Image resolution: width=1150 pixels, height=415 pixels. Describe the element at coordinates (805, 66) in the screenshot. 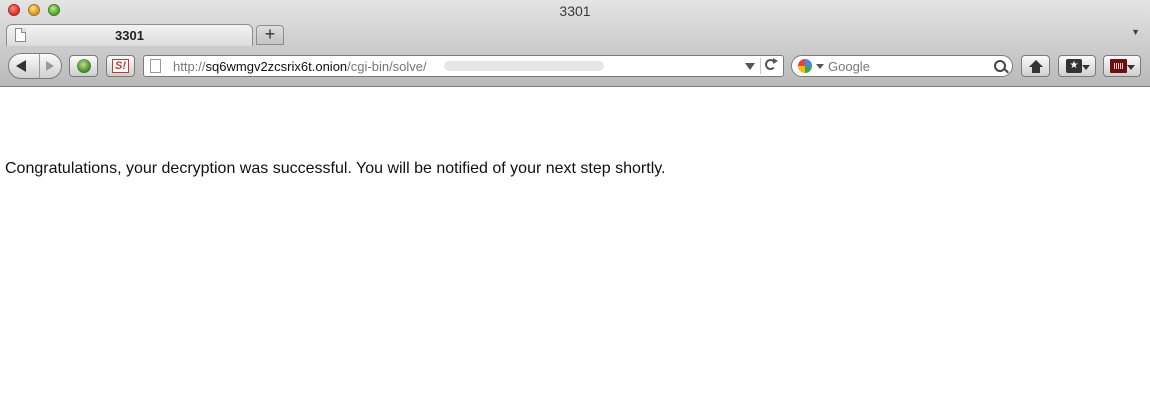

I see `google-icon` at that location.